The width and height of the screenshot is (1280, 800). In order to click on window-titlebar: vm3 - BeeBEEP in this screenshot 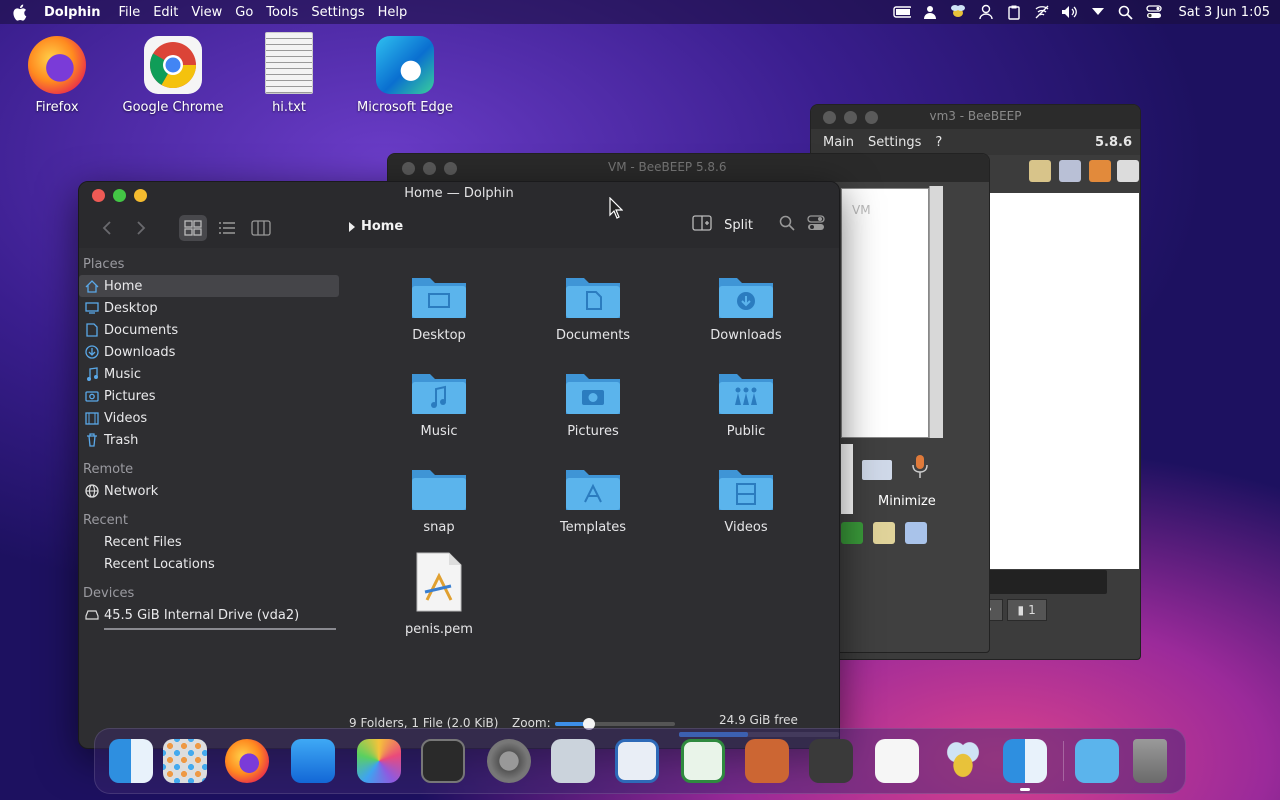, I will do `click(975, 117)`.